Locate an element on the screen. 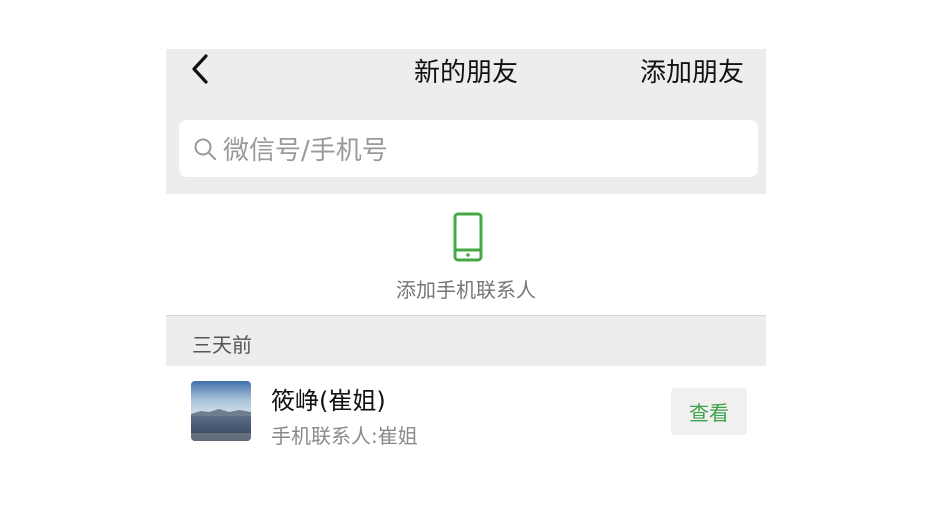 Image resolution: width=937 pixels, height=520 pixels. friend-description: 手机联系人:崔姐 is located at coordinates (344, 436).